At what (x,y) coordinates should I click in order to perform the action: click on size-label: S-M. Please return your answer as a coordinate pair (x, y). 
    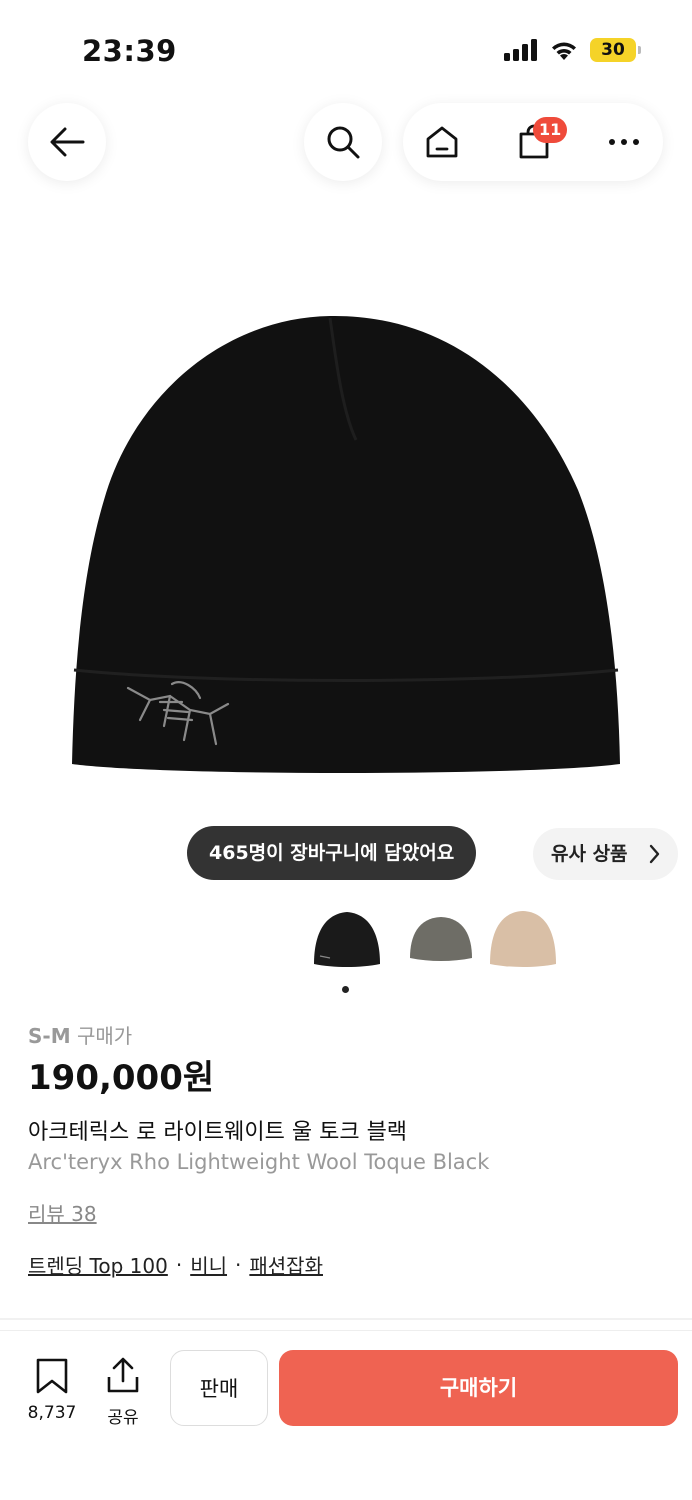
    Looking at the image, I should click on (49, 1036).